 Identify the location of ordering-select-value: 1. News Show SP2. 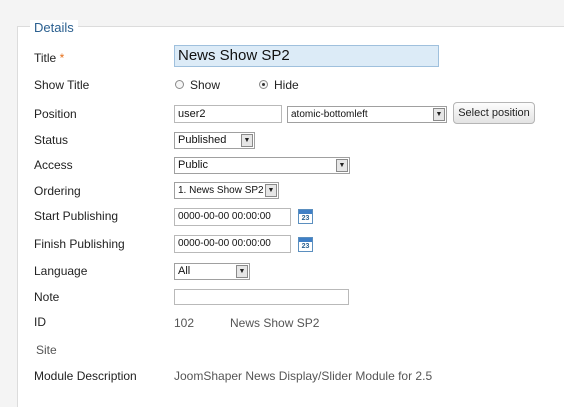
(221, 190).